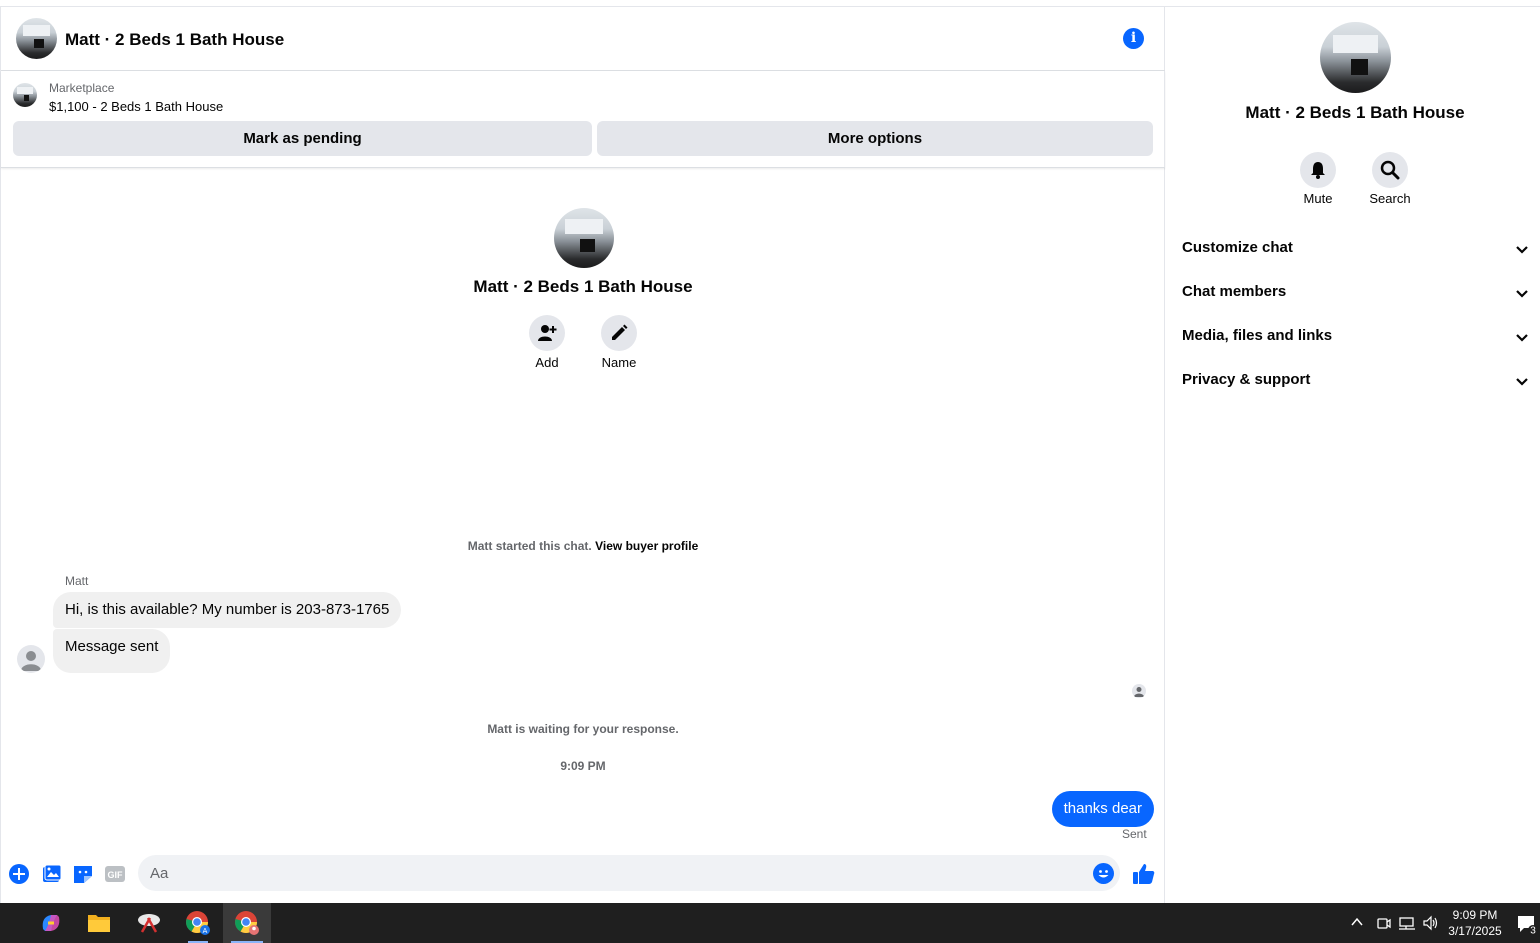  I want to click on bell-icon, so click(1318, 170).